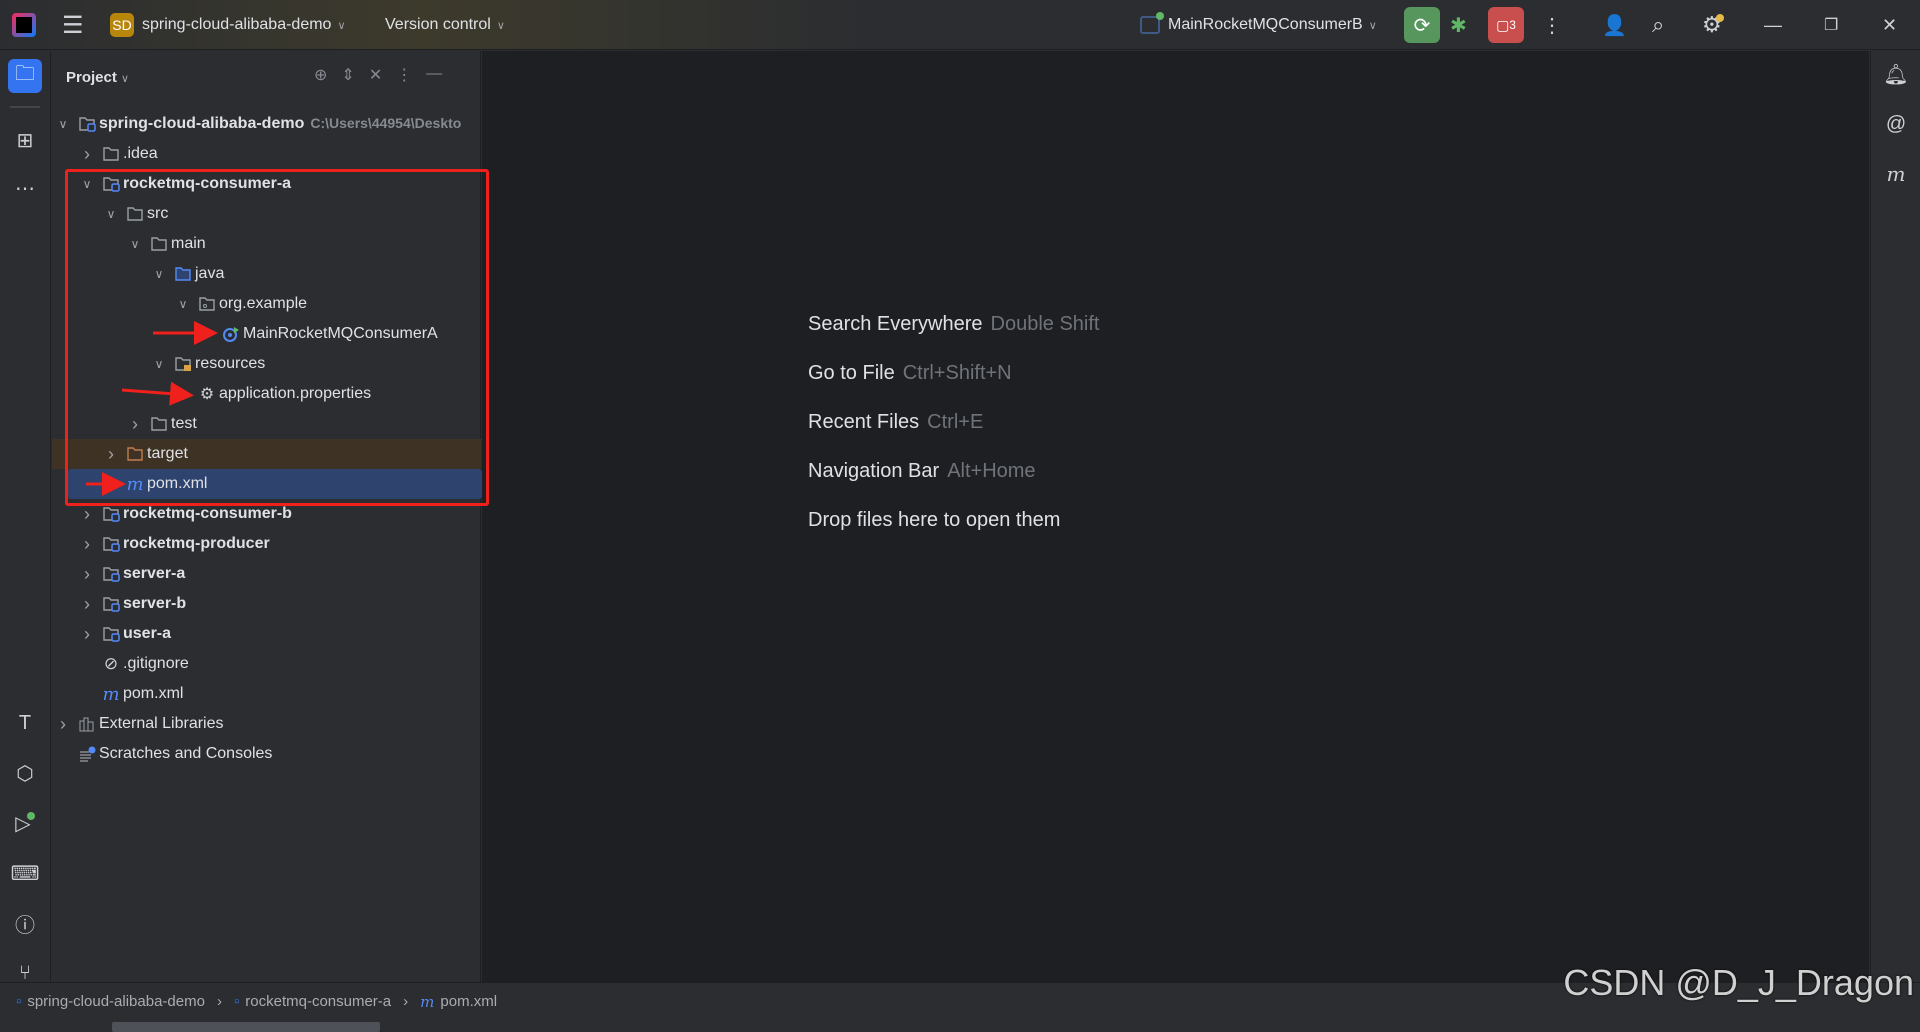 This screenshot has width=1920, height=1032. Describe the element at coordinates (266, 604) in the screenshot. I see `tree-item: › server-b` at that location.